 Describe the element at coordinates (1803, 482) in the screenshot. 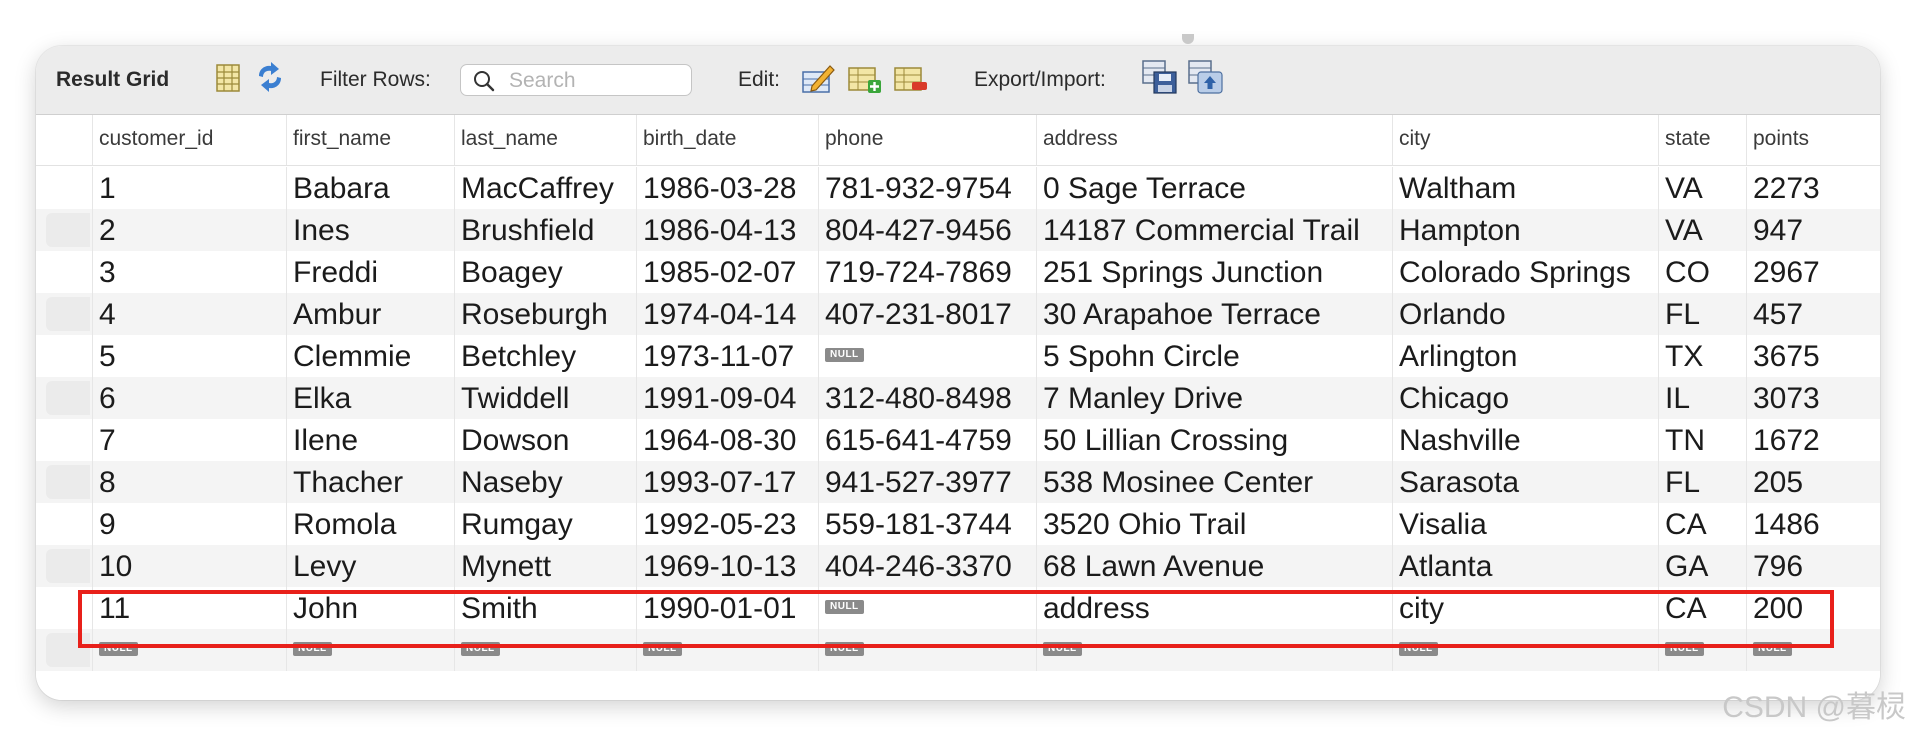

I see `cell-points: 205` at that location.